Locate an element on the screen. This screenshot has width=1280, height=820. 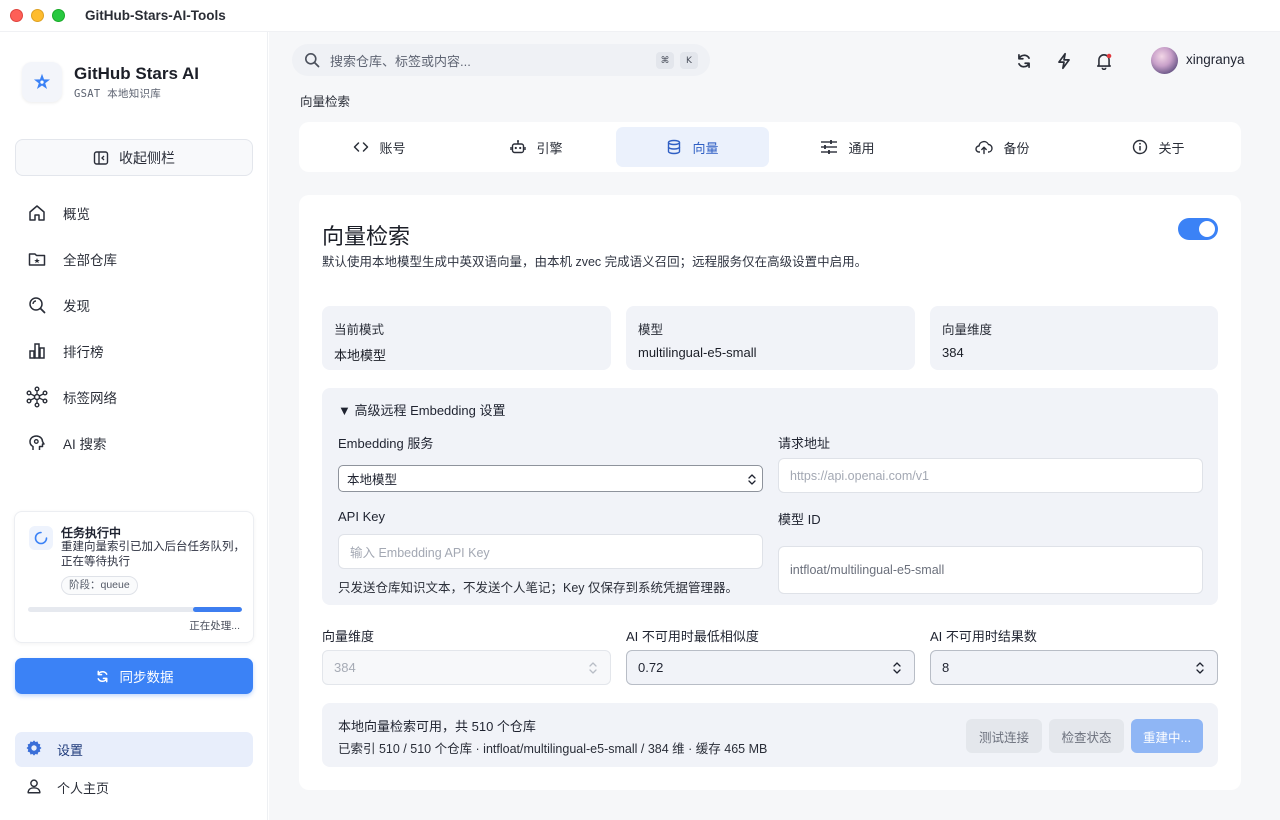
api-key-input: 输入 Embedding API Key is located at coordinates (550, 551).